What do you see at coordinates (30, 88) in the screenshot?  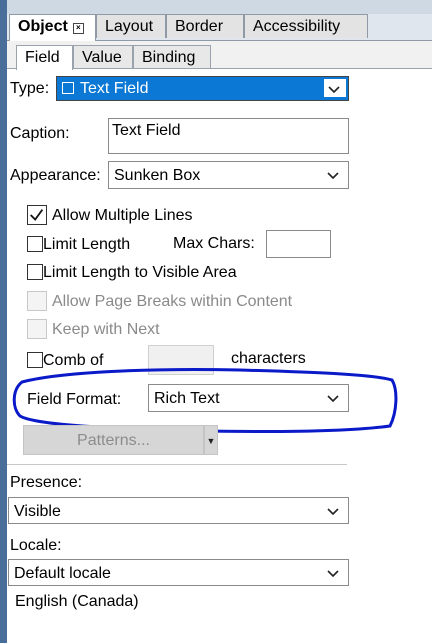 I see `type-label: Type:` at bounding box center [30, 88].